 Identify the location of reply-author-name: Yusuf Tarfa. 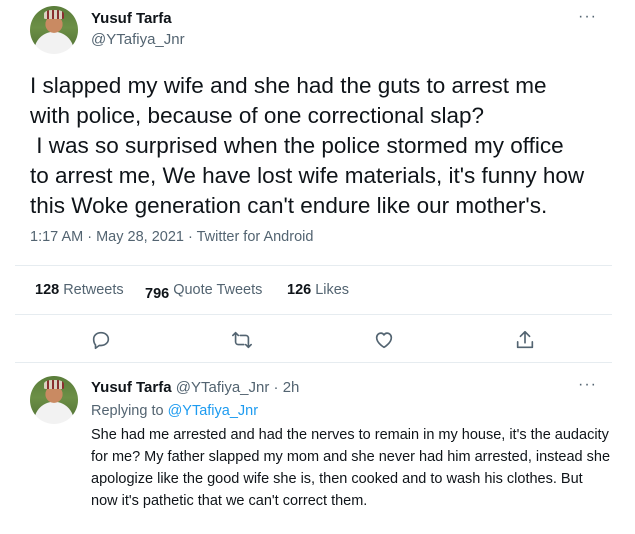
(131, 387).